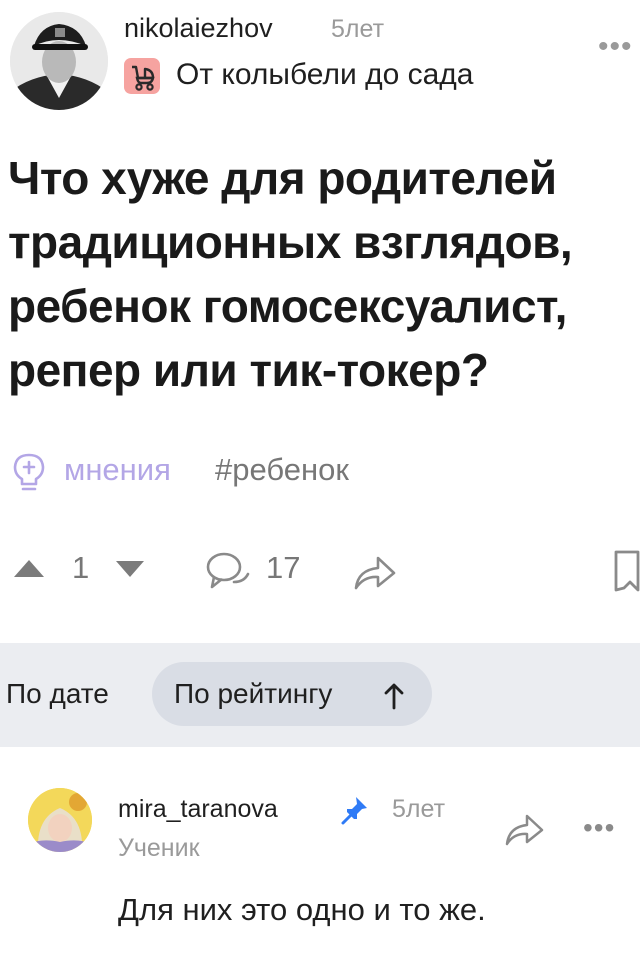  Describe the element at coordinates (117, 470) in the screenshot. I see `tag-opinions: мнения` at that location.